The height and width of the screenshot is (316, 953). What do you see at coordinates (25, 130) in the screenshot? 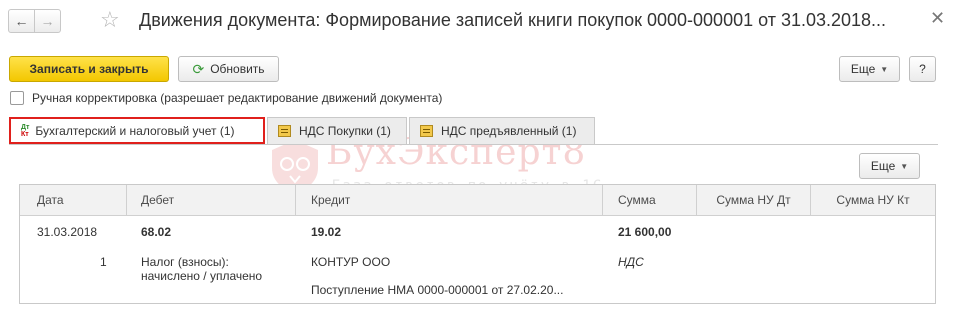
I see `dt-kt-icon: Дт Кт` at bounding box center [25, 130].